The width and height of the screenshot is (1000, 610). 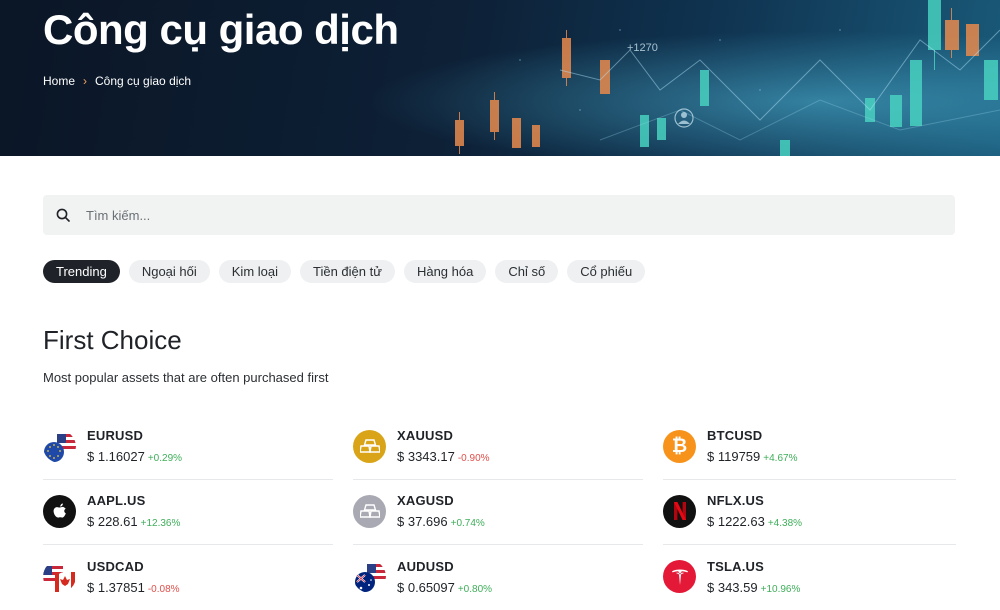 I want to click on asset-item-aapl: AAPL.US $ 228.61 +12.36%, so click(x=188, y=512).